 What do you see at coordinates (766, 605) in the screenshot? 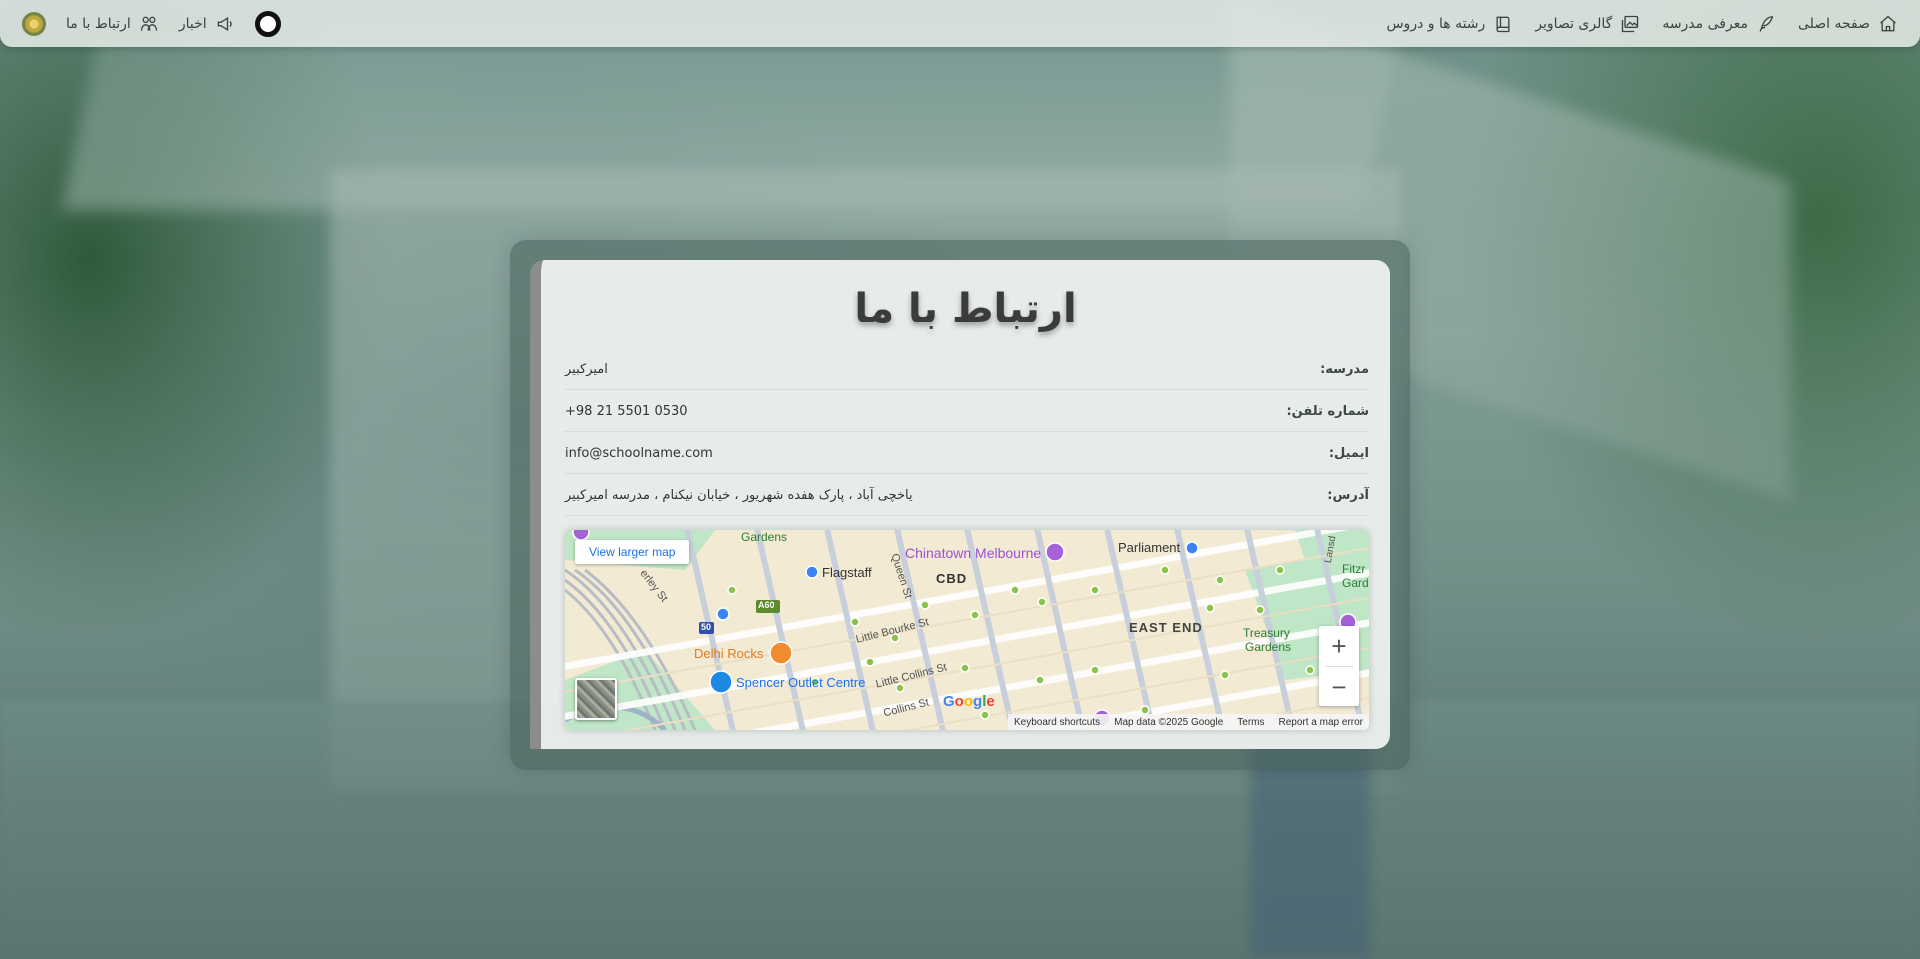
I see `map-label-a60: A60` at bounding box center [766, 605].